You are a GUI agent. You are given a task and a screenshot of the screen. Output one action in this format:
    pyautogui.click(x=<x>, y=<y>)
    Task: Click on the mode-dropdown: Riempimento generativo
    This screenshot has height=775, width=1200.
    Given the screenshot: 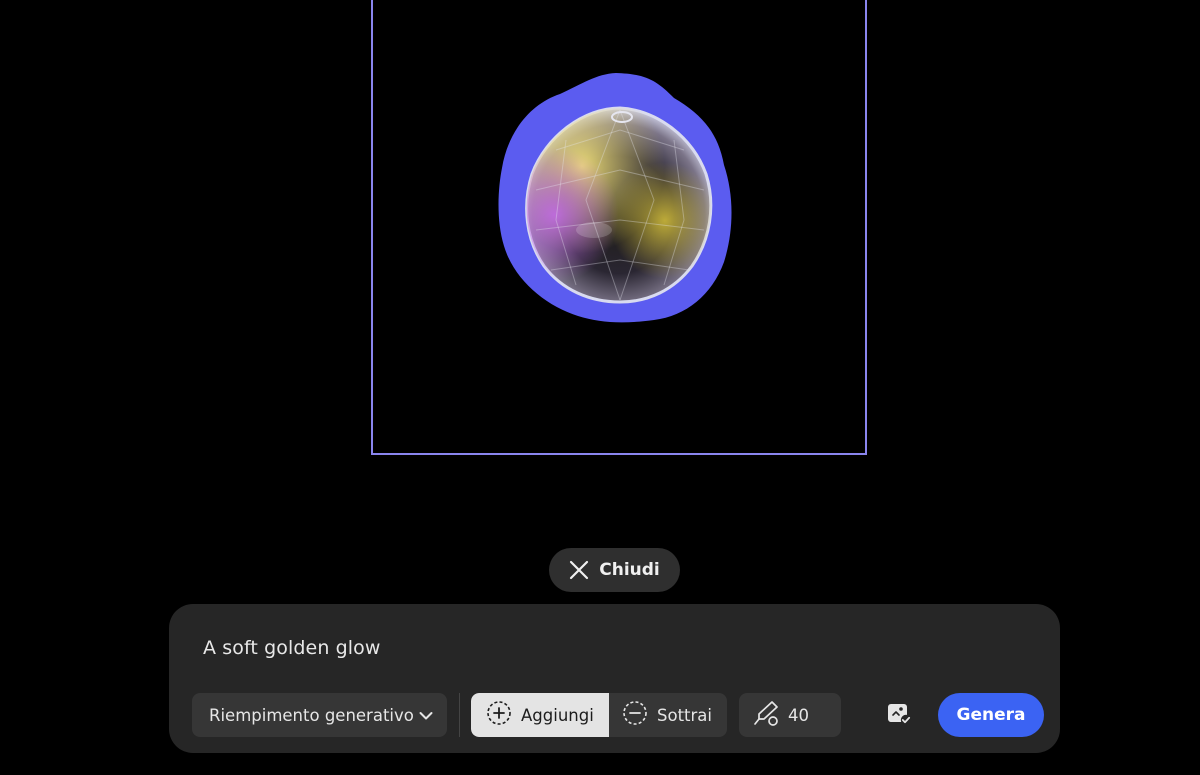 What is the action you would take?
    pyautogui.click(x=319, y=715)
    